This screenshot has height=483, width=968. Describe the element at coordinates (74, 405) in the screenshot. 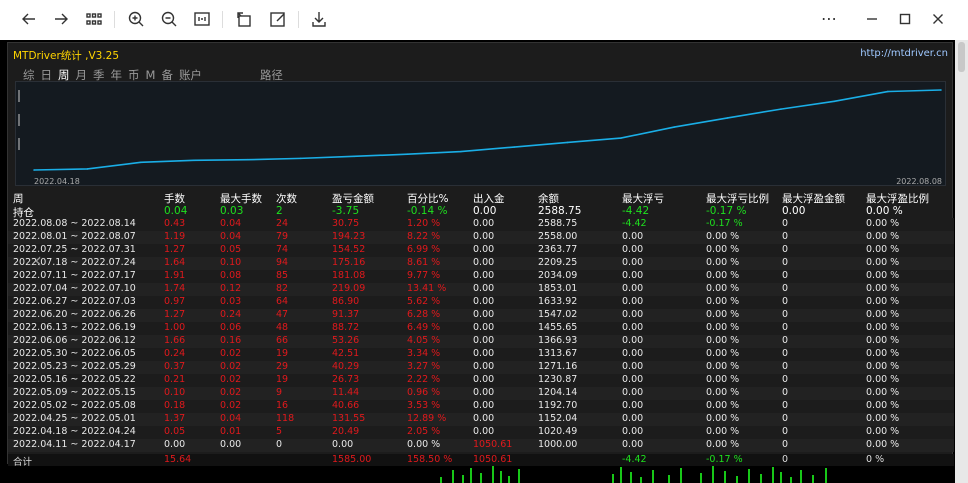

I see `cell-period: 2022.05.02 ~ 2022.05.08` at that location.